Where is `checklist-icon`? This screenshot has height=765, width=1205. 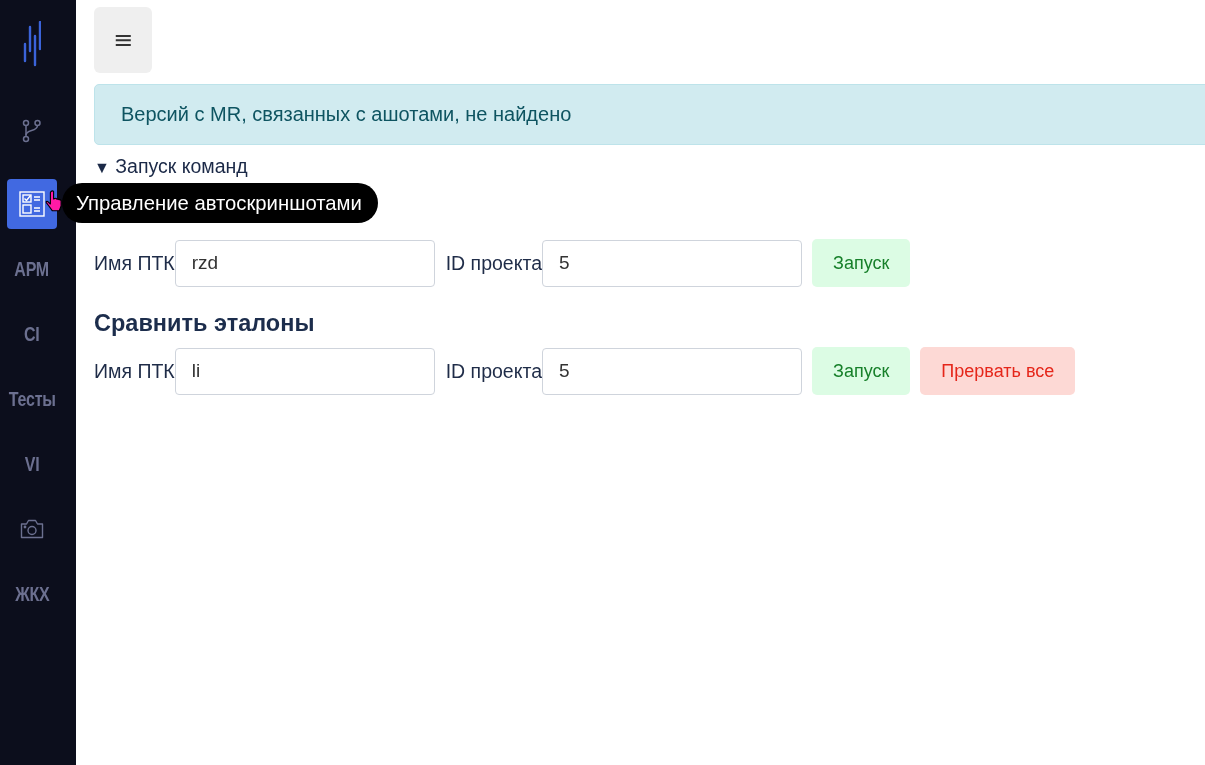 checklist-icon is located at coordinates (32, 204).